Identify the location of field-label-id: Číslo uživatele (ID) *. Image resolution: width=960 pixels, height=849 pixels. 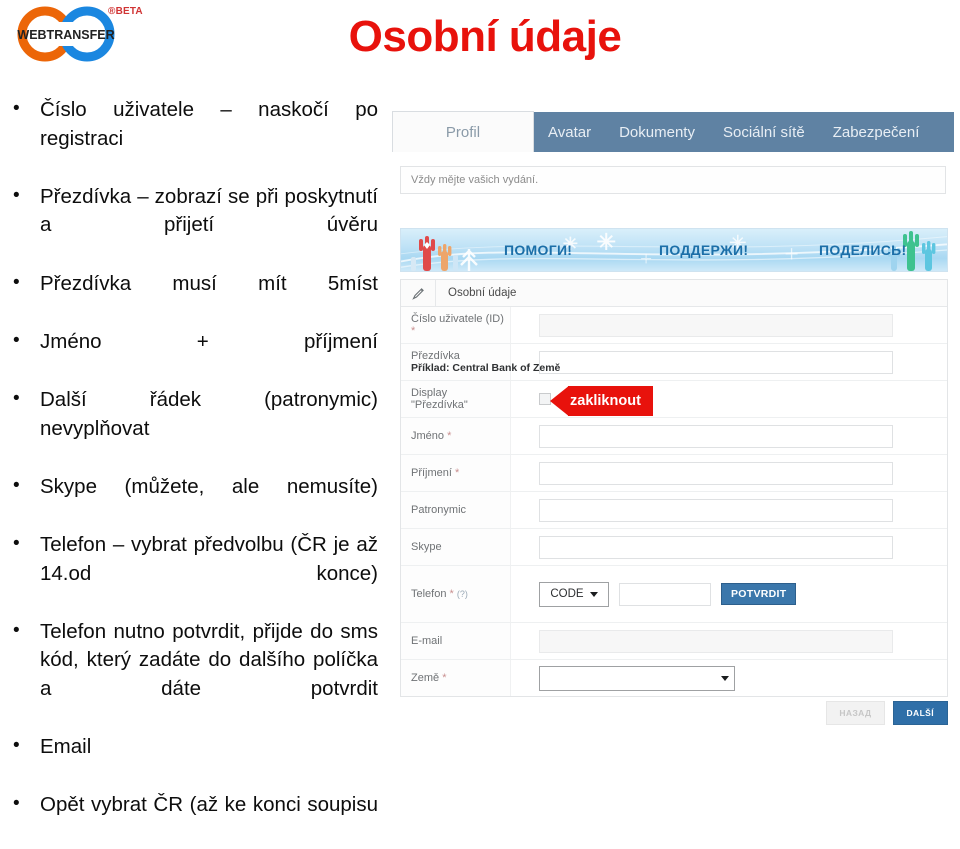
(456, 325).